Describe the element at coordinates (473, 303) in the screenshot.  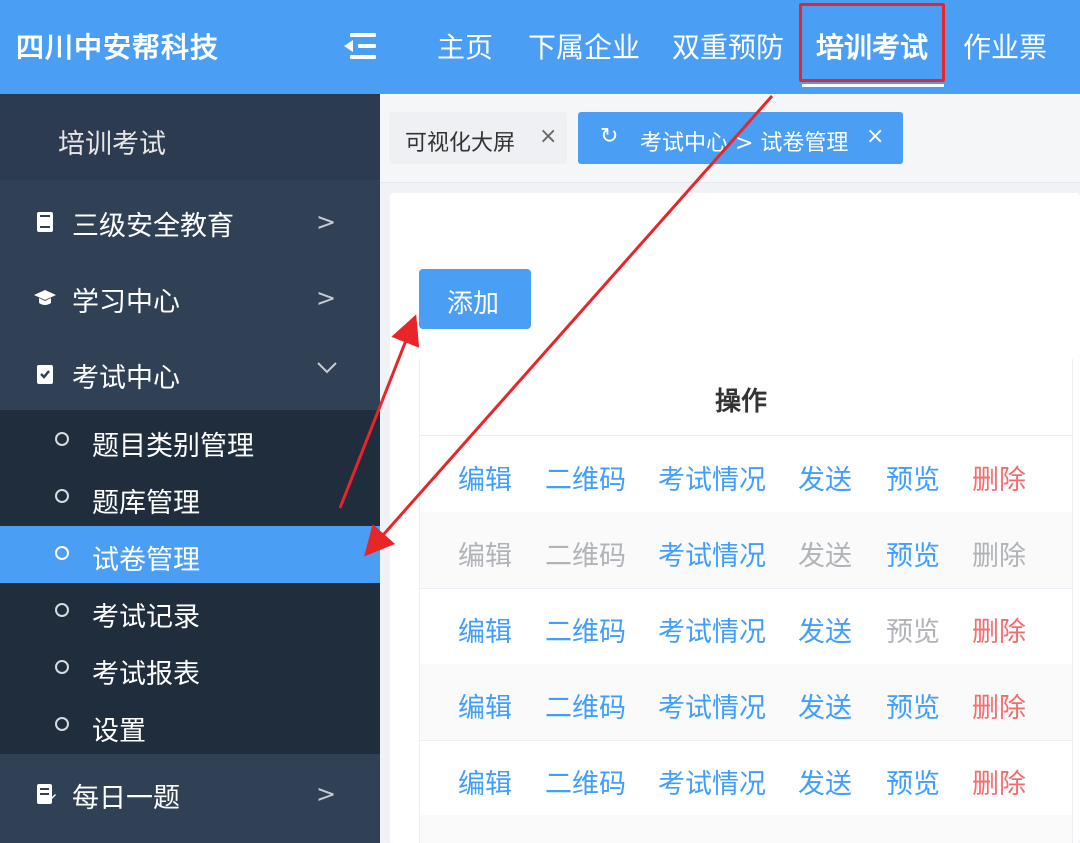
I see `add-button-label: 添加` at that location.